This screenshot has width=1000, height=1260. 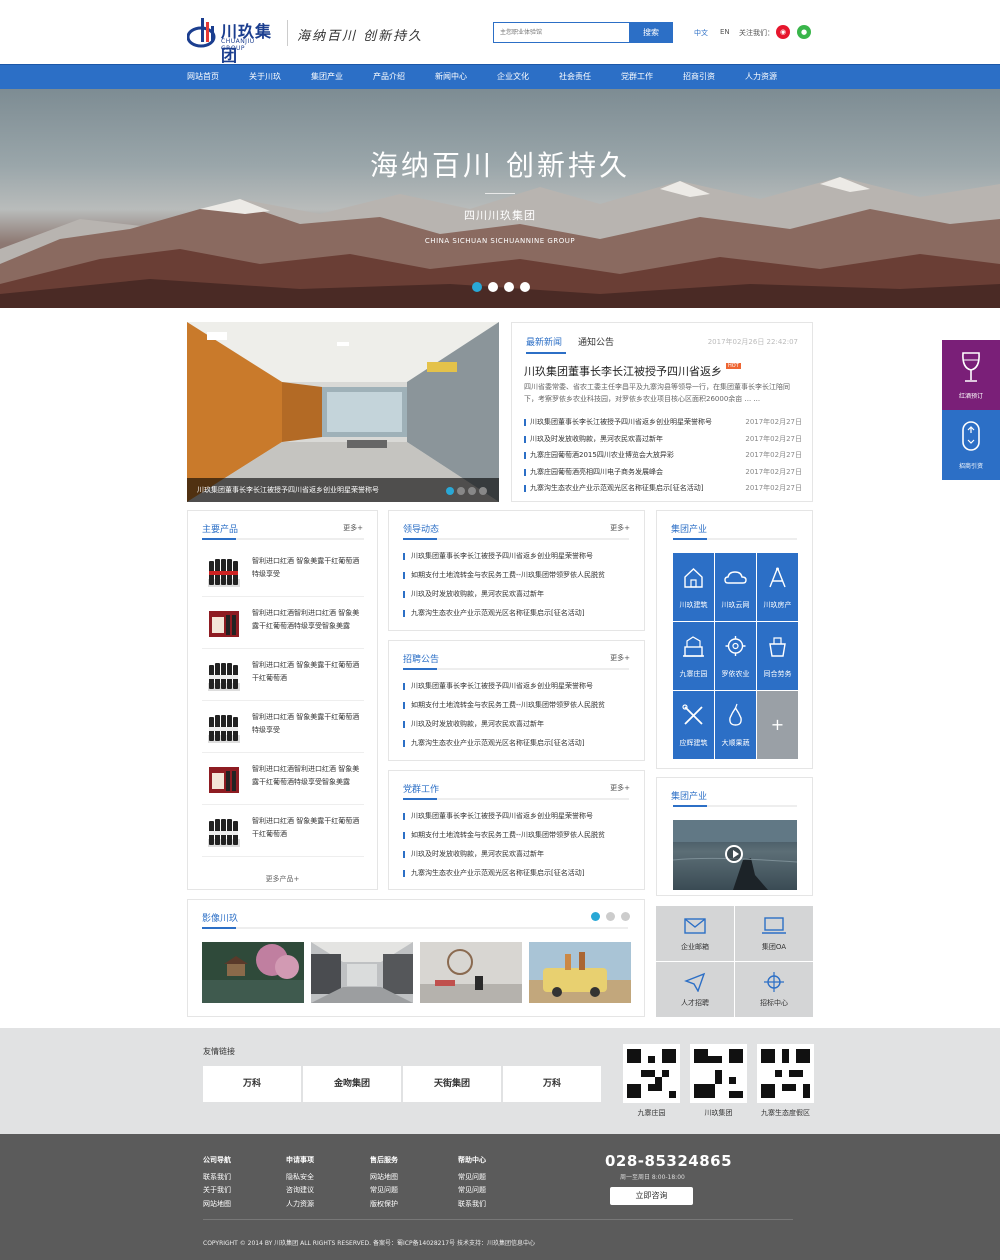 I want to click on industry-cell-construction: 川玖建筑, so click(x=693, y=587).